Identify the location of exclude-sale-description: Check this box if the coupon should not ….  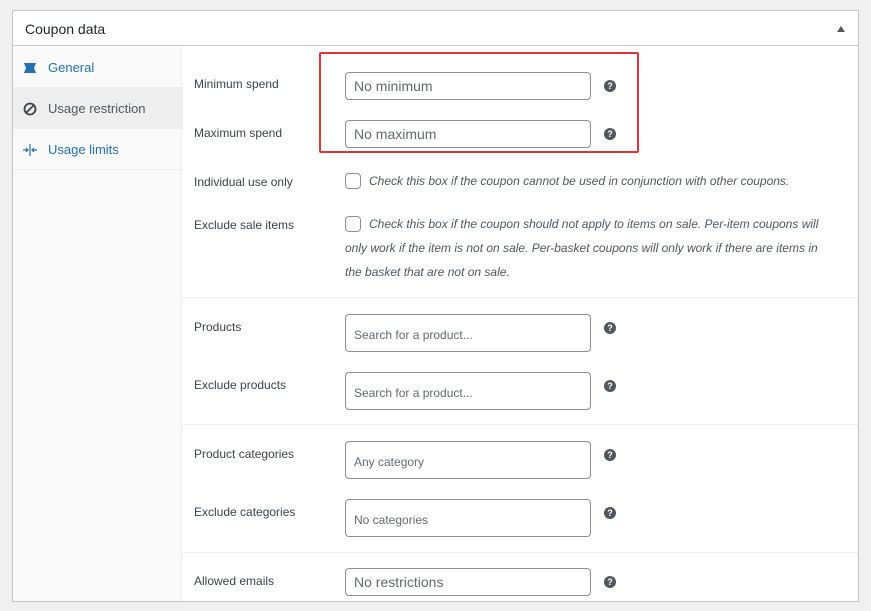
(582, 248).